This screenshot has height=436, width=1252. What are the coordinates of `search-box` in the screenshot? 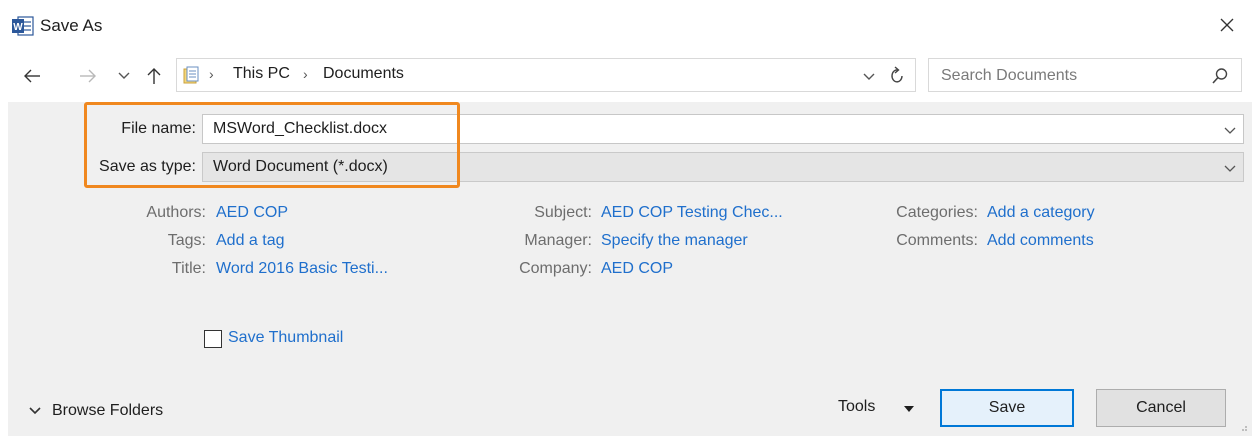 It's located at (1085, 75).